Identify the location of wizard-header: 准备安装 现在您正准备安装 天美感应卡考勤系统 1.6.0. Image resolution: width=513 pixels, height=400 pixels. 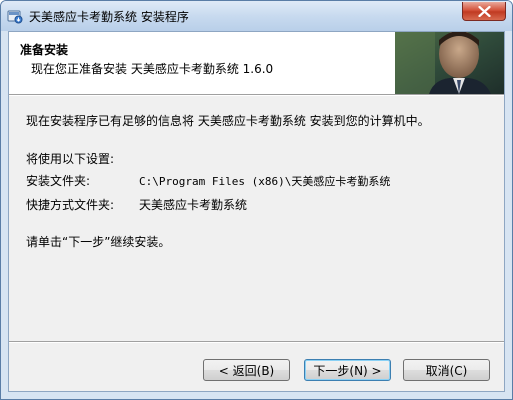
(256, 63).